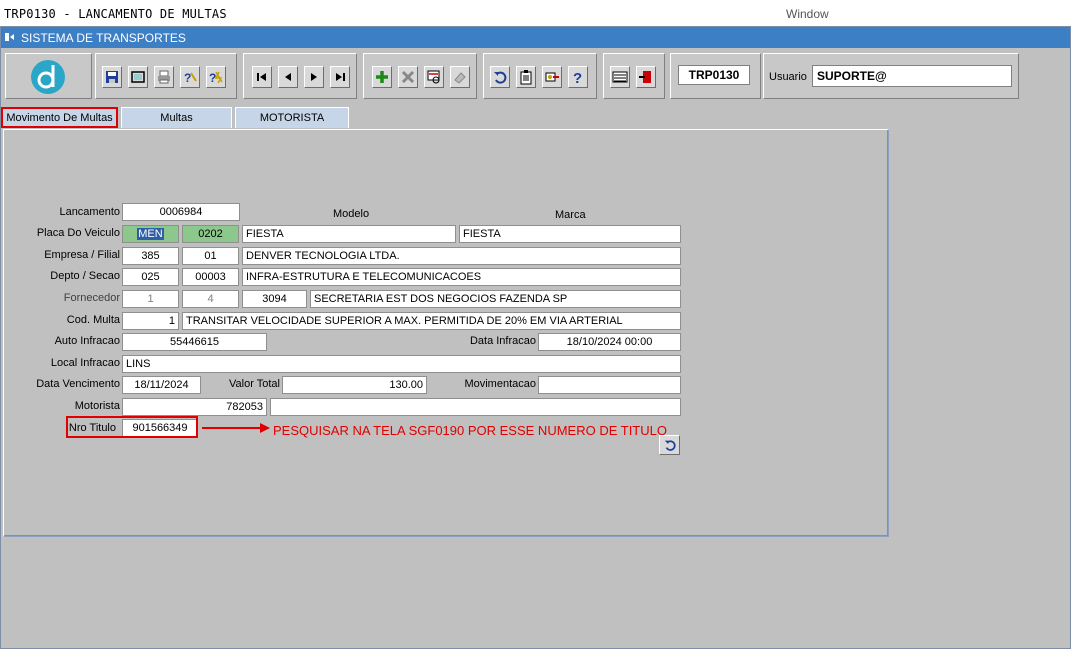 This screenshot has height=651, width=1073. I want to click on depto-nome-field: INFRA-ESTRUTURA E TELECOMUNICACOES, so click(461, 277).